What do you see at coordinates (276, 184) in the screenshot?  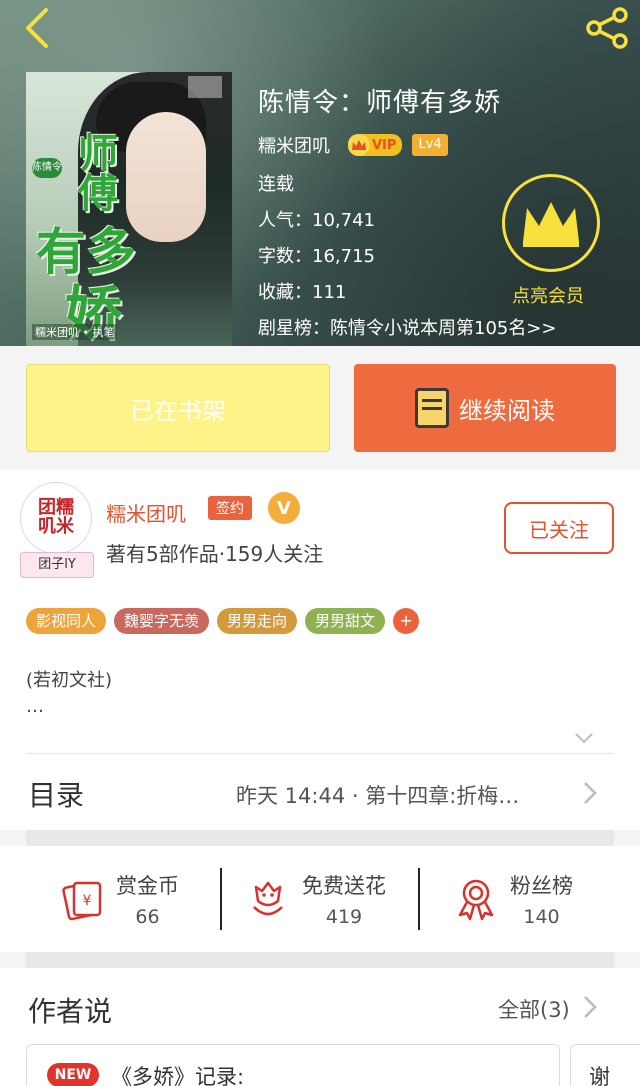 I see `book-status: 连载` at bounding box center [276, 184].